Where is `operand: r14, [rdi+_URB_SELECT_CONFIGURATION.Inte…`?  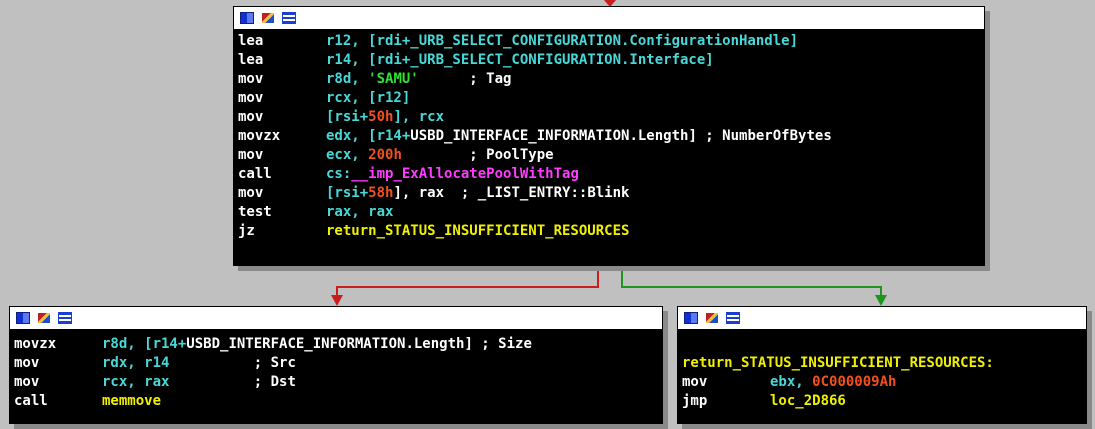 operand: r14, [rdi+_URB_SELECT_CONFIGURATION.Inte… is located at coordinates (520, 60).